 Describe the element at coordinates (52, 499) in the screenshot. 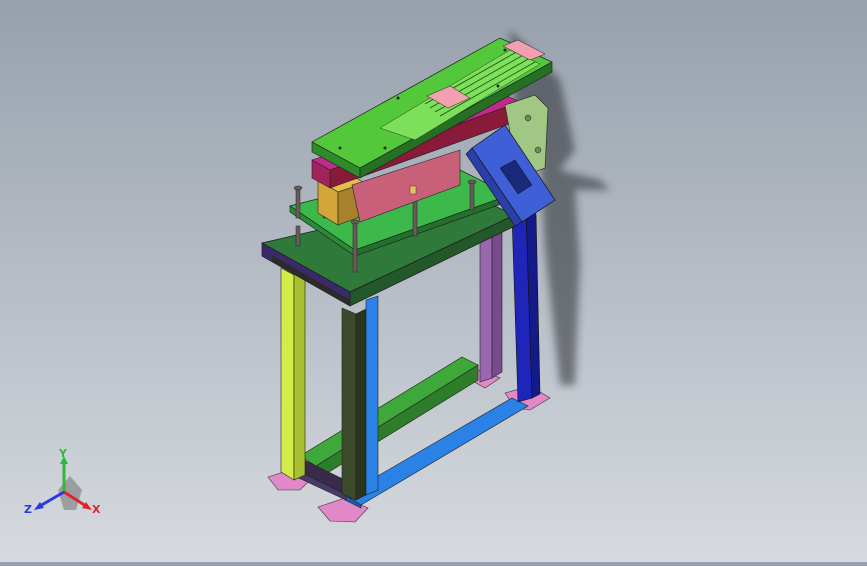

I see `z-axis-line` at that location.